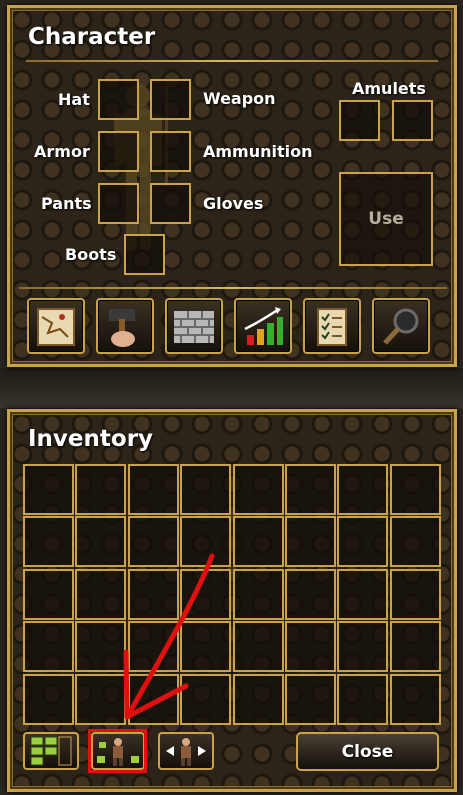 The height and width of the screenshot is (795, 463). What do you see at coordinates (232, 61) in the screenshot?
I see `title-divider` at bounding box center [232, 61].